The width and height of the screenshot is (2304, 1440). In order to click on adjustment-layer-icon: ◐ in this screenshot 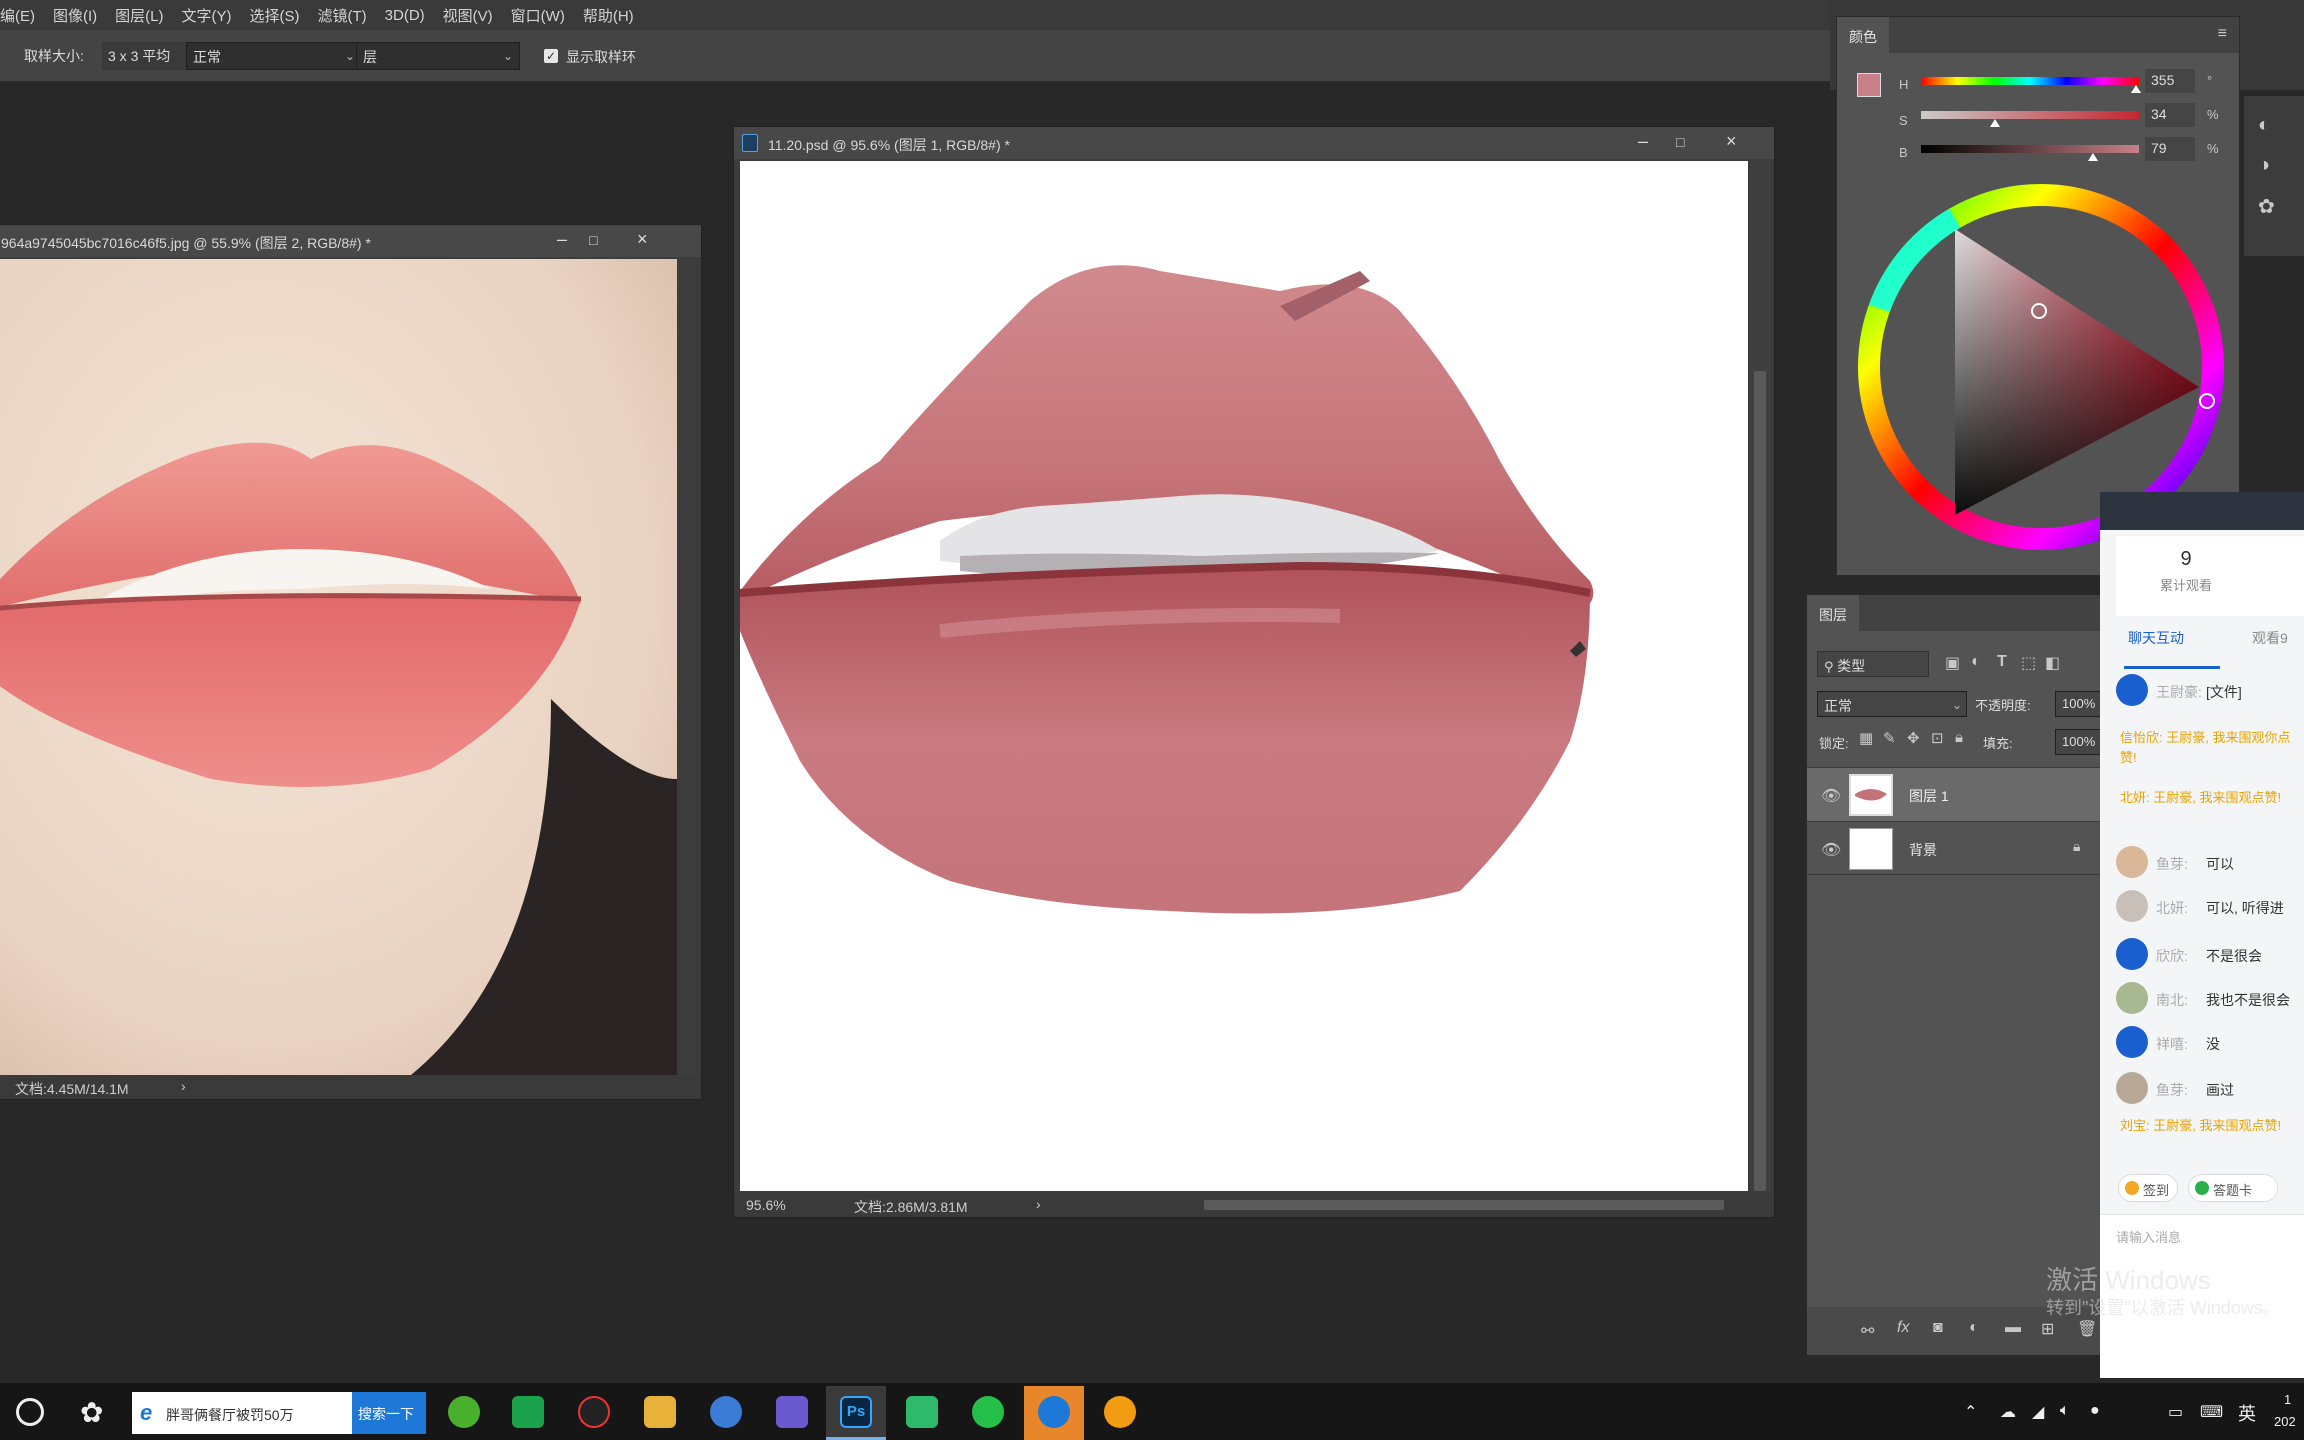, I will do `click(1974, 1328)`.